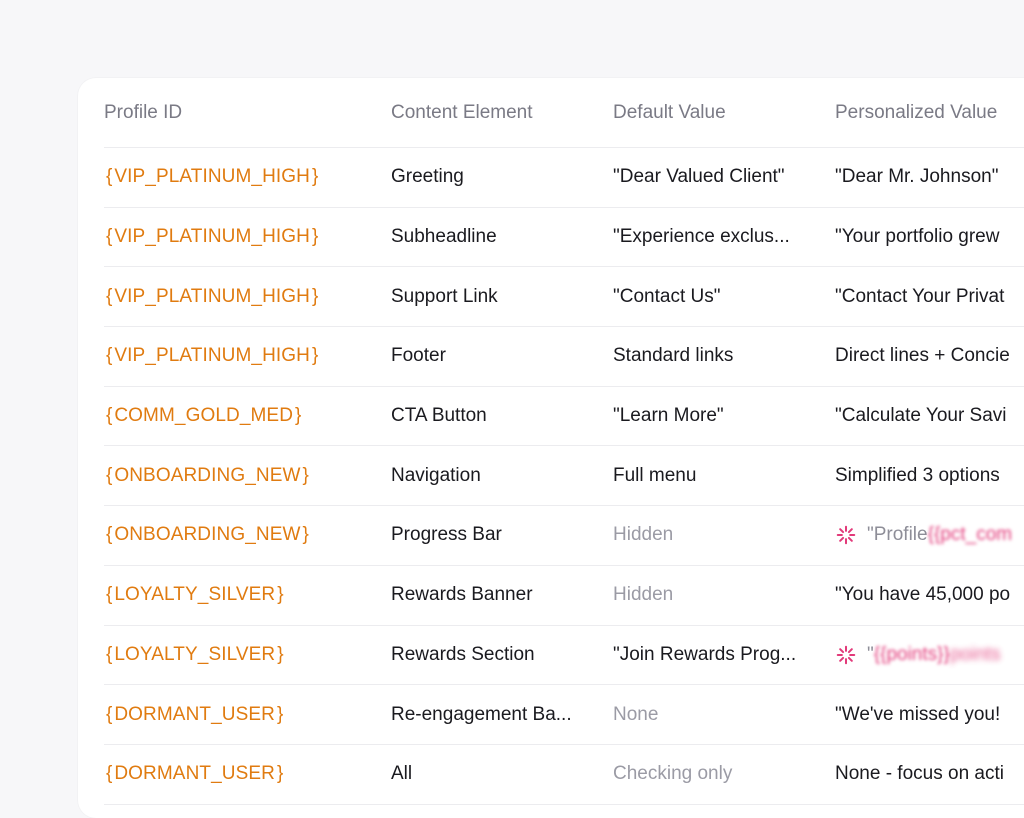 This screenshot has width=1024, height=818. What do you see at coordinates (418, 356) in the screenshot?
I see `content-element-cell: Footer` at bounding box center [418, 356].